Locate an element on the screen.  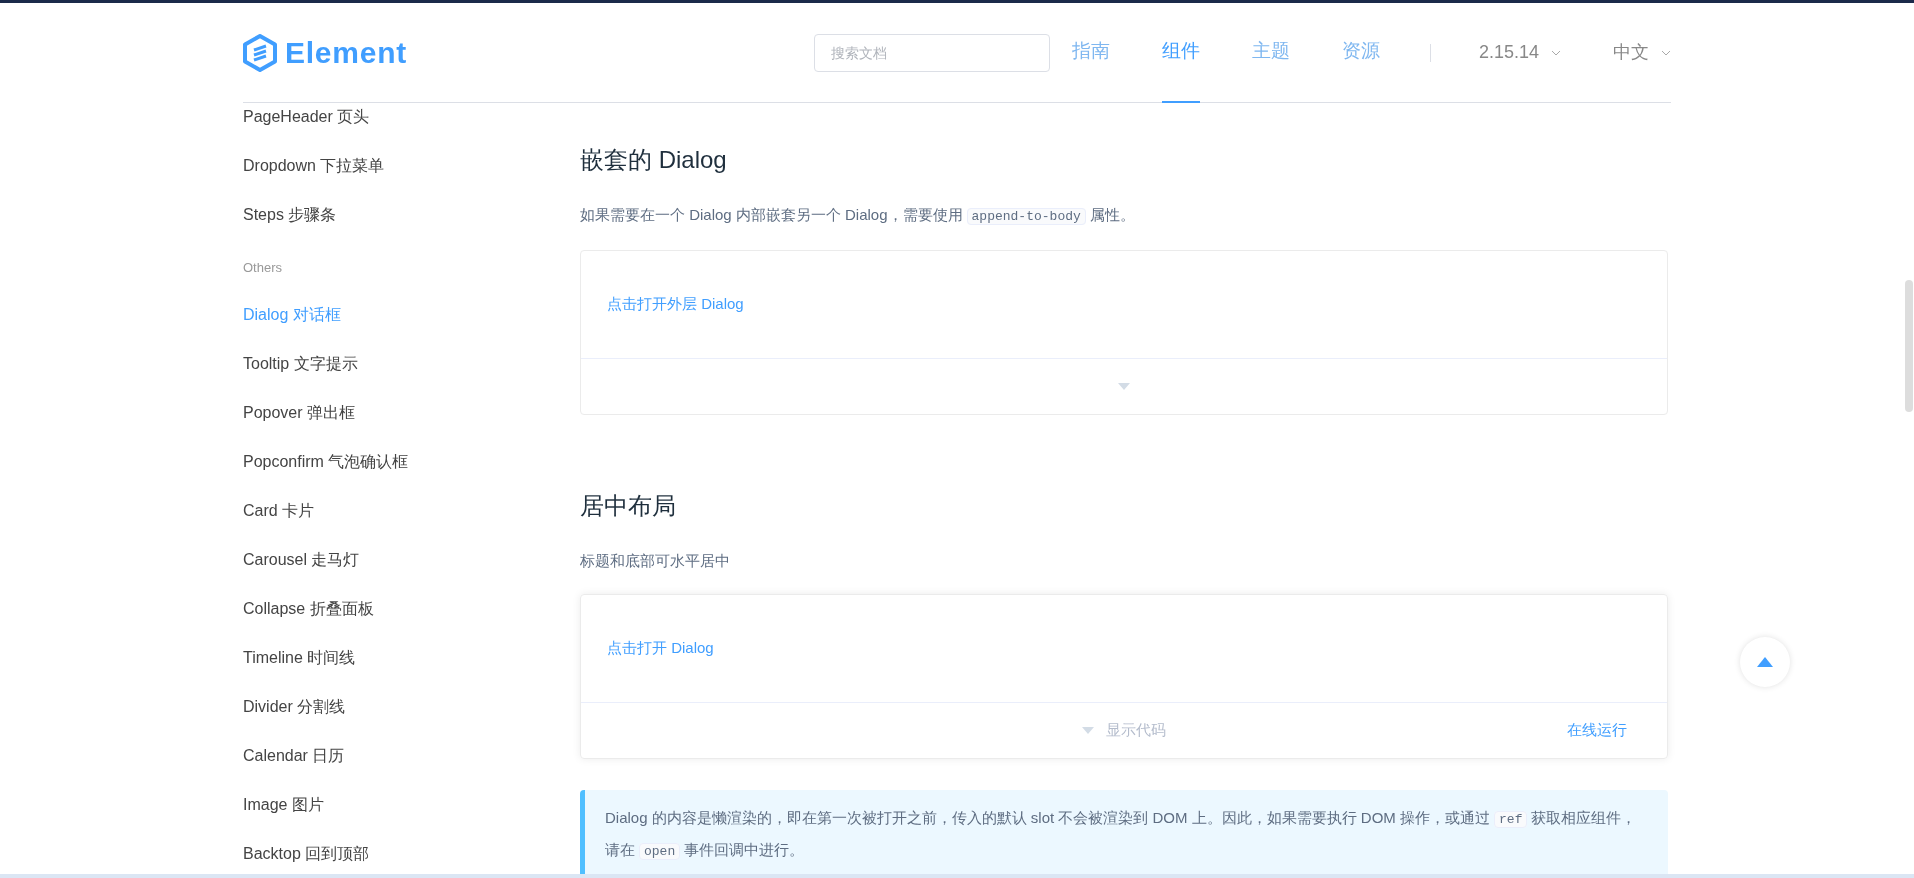
section-heading: 嵌套的 Dialog is located at coordinates (654, 160).